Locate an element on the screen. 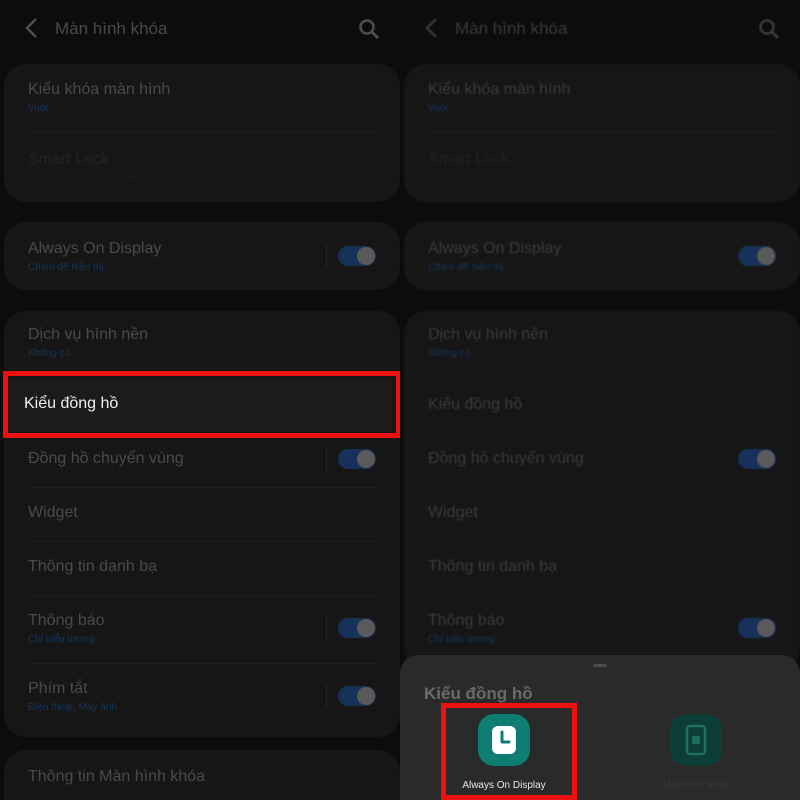 The image size is (800, 800). shortcuts-toggle is located at coordinates (357, 696).